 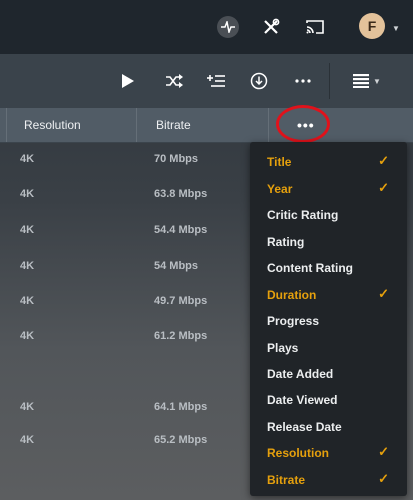 What do you see at coordinates (206, 125) in the screenshot?
I see `table-header: Resolution Bitrate •••` at bounding box center [206, 125].